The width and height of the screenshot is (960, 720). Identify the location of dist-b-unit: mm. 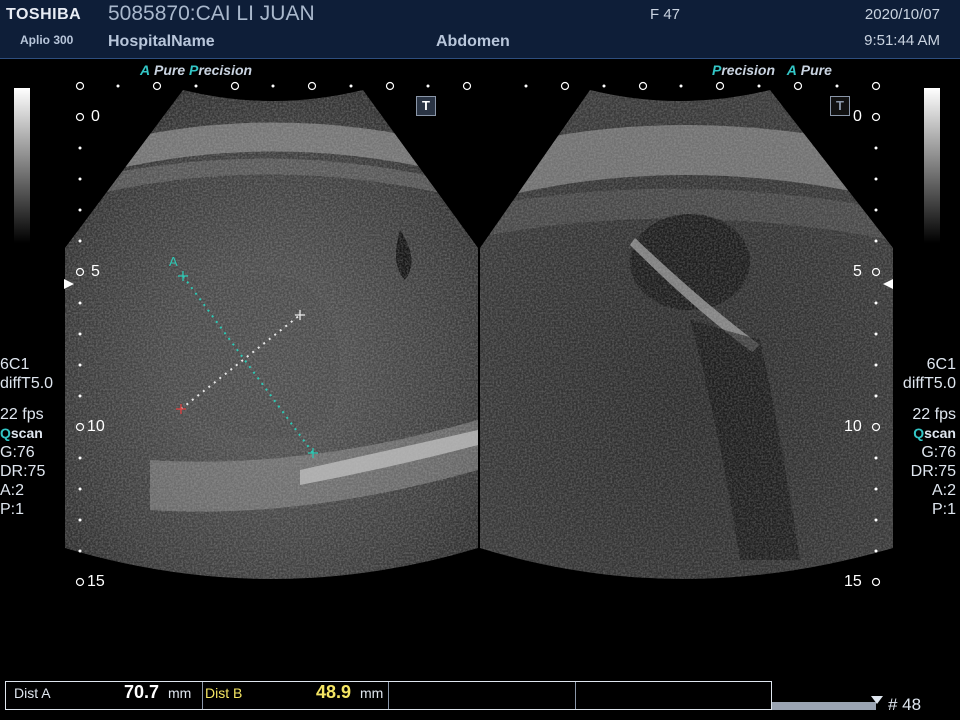
(372, 693).